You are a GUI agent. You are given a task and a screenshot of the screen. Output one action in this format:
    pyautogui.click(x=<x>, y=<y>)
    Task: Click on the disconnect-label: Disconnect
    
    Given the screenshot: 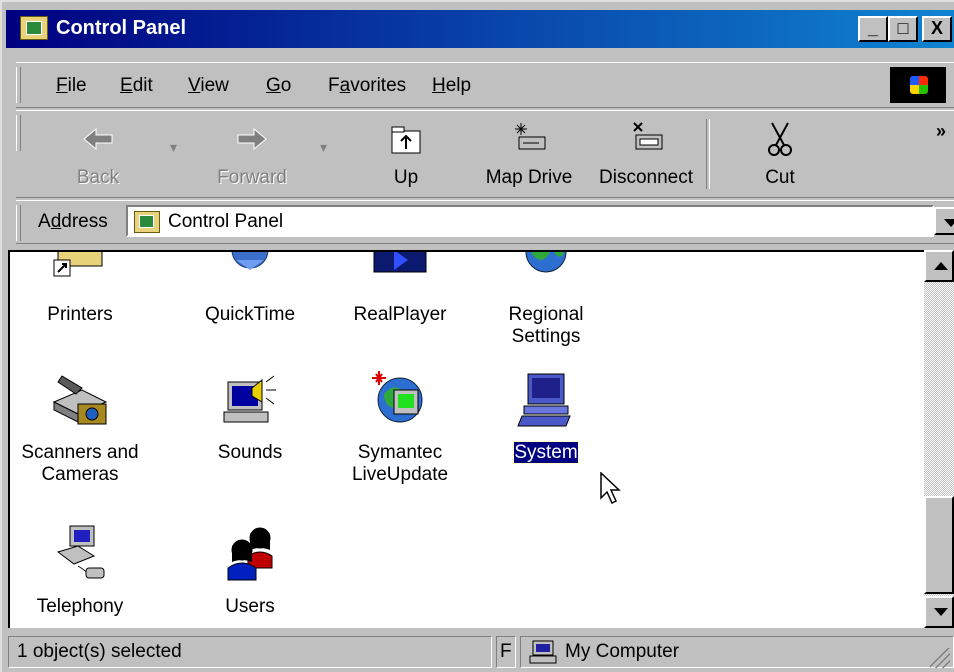 What is the action you would take?
    pyautogui.click(x=646, y=177)
    